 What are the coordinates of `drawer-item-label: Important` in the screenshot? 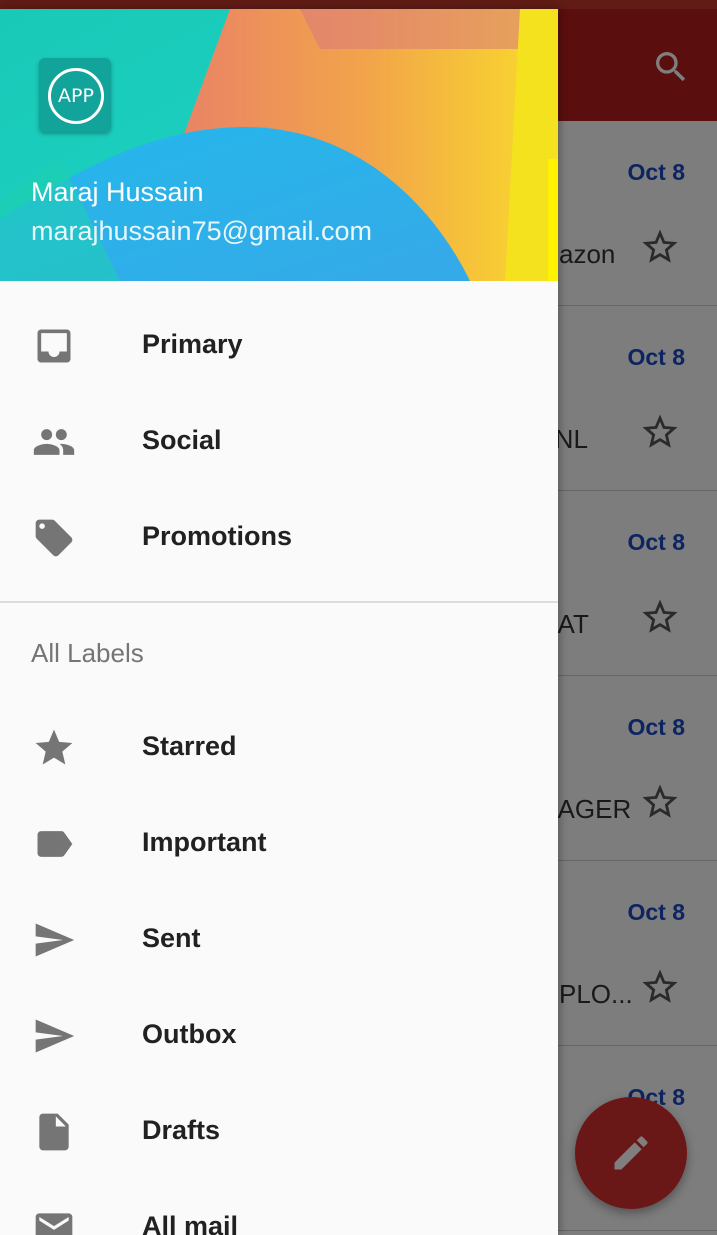 It's located at (204, 842).